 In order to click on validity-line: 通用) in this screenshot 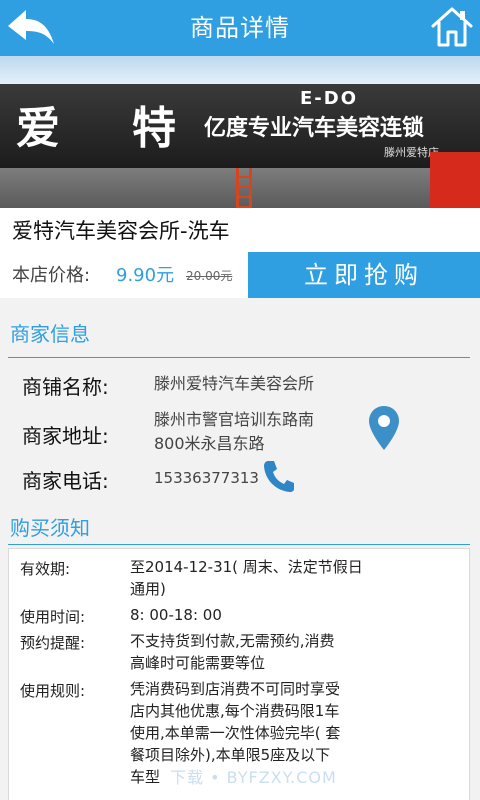, I will do `click(148, 589)`.